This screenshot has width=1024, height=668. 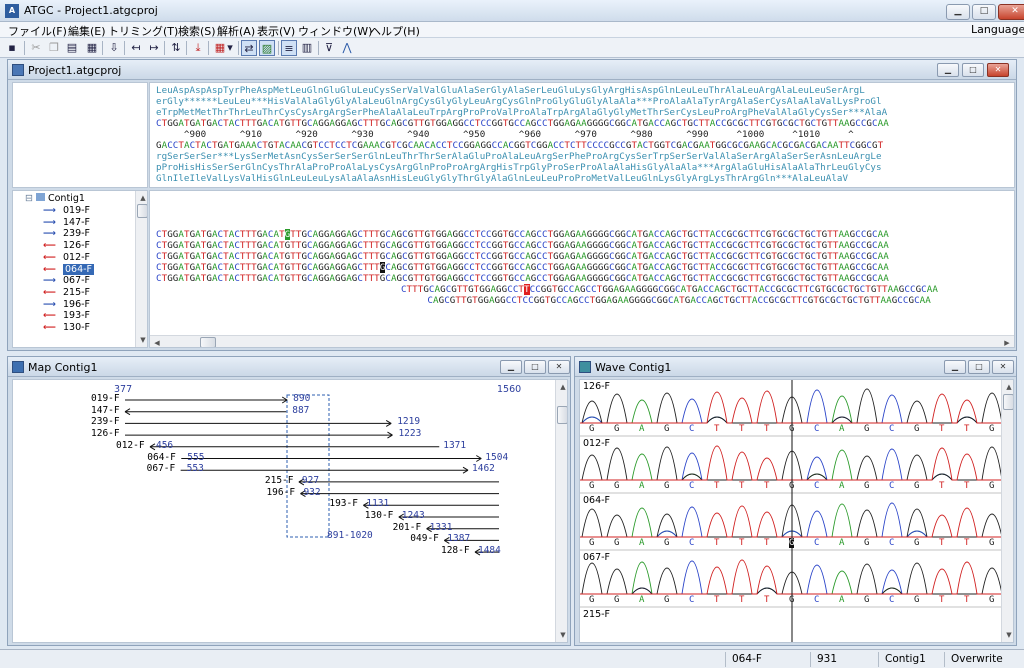 What do you see at coordinates (66, 304) in the screenshot?
I see `tree-item-read: ⟶ 196-F` at bounding box center [66, 304].